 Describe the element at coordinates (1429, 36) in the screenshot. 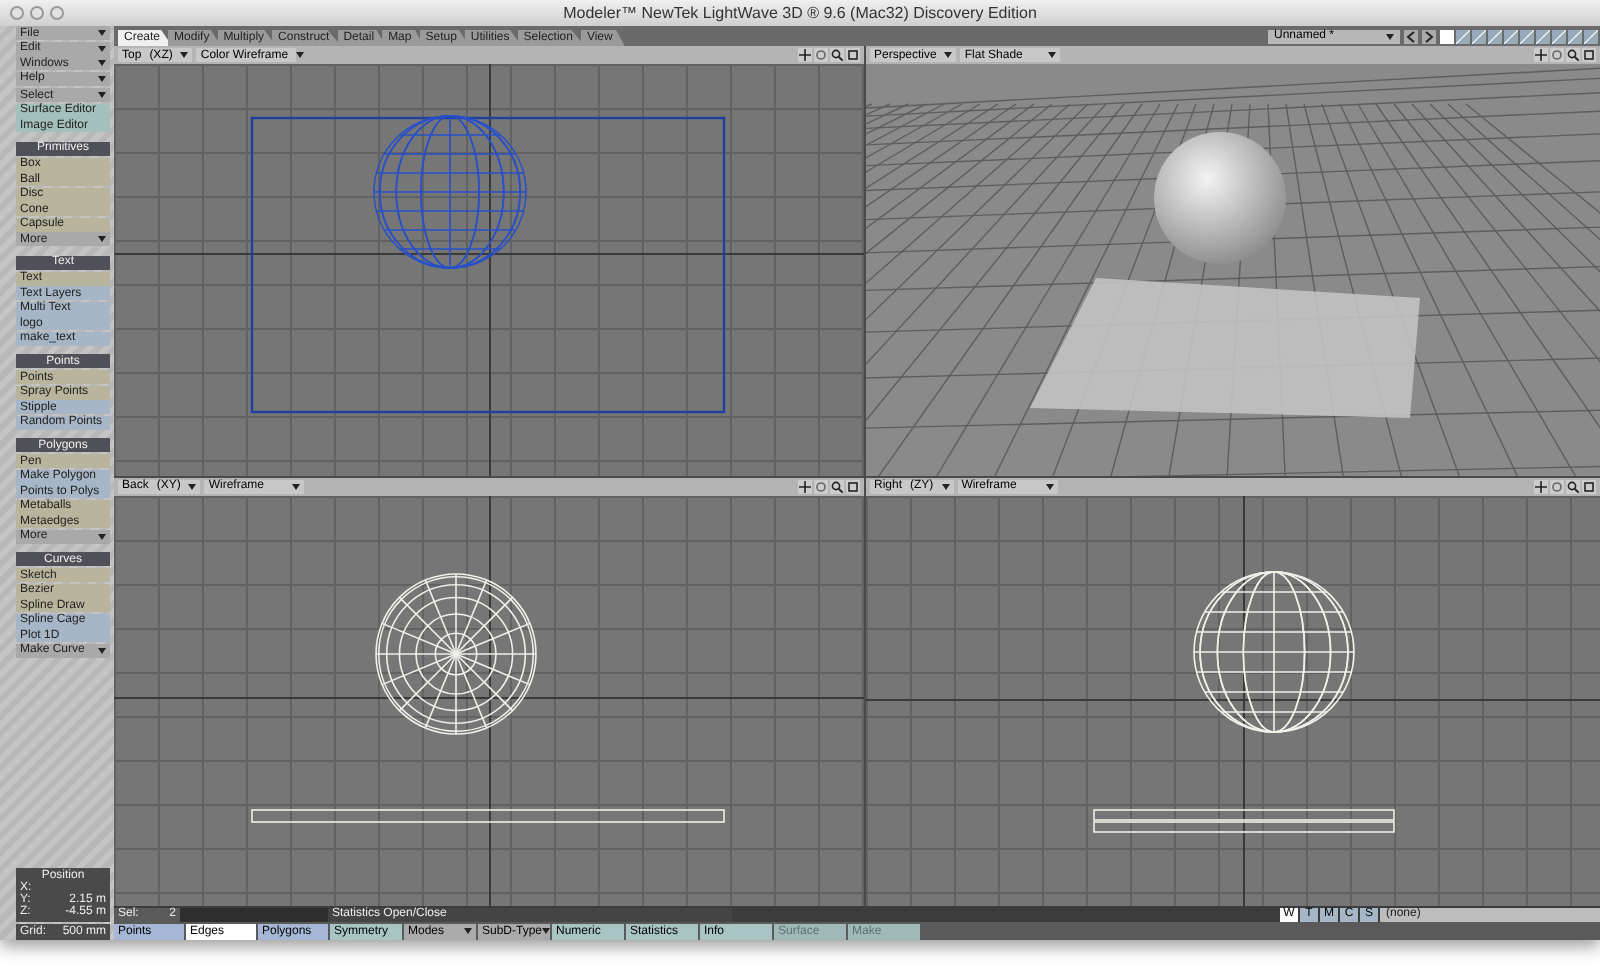

I see `next-icon` at that location.